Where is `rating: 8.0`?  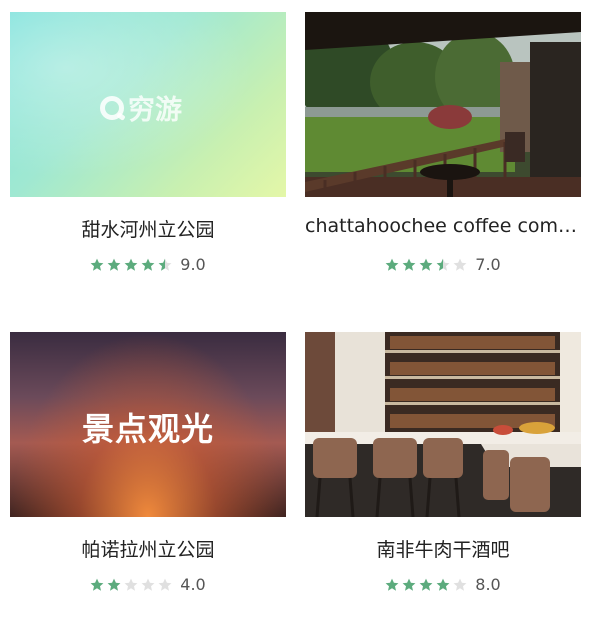 rating: 8.0 is located at coordinates (443, 584).